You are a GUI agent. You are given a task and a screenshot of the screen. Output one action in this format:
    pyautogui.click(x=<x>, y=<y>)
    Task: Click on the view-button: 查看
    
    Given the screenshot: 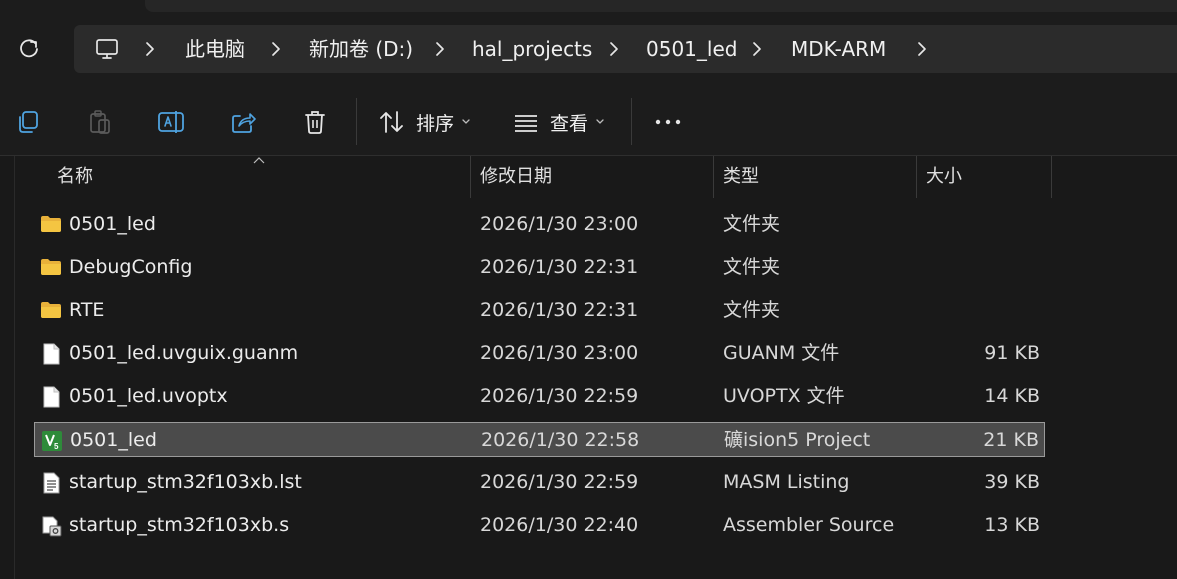 What is the action you would take?
    pyautogui.click(x=569, y=122)
    